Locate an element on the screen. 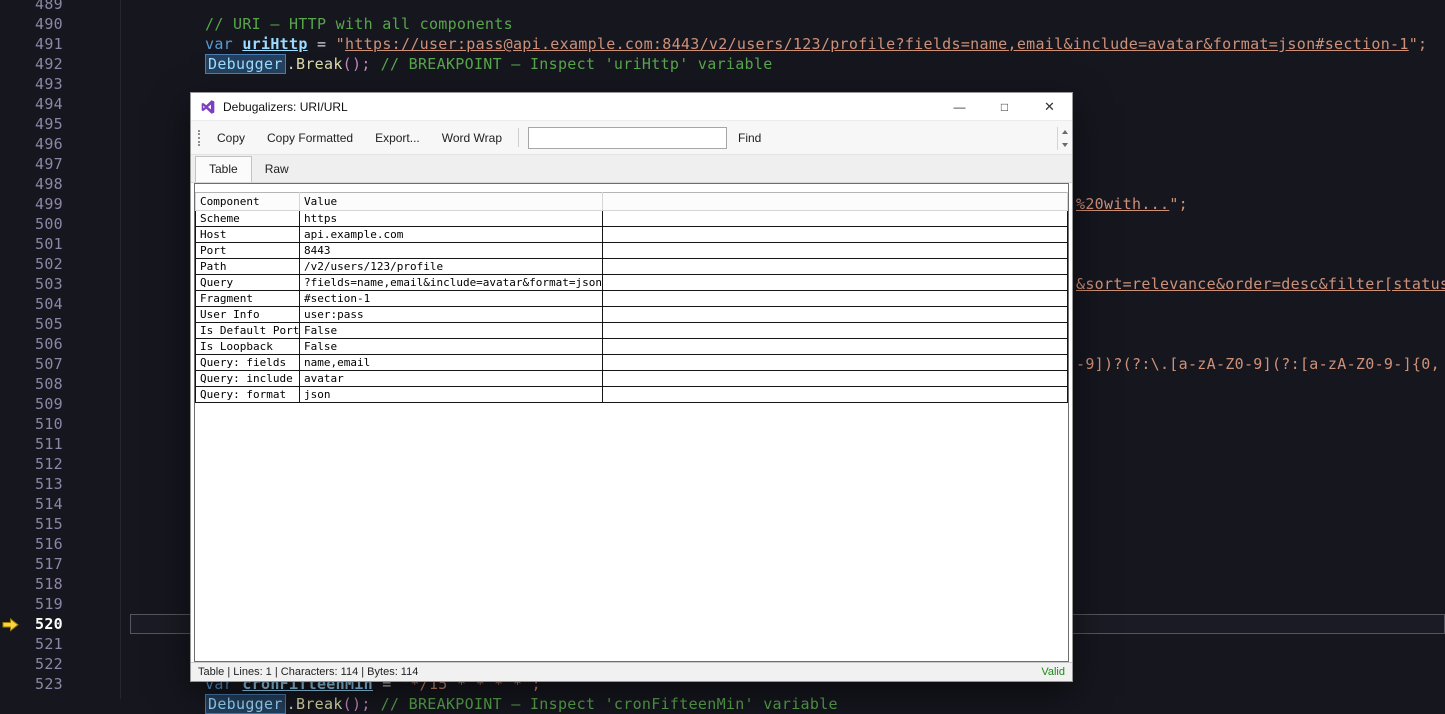 The width and height of the screenshot is (1445, 714). table-row: Scheme https is located at coordinates (631, 218).